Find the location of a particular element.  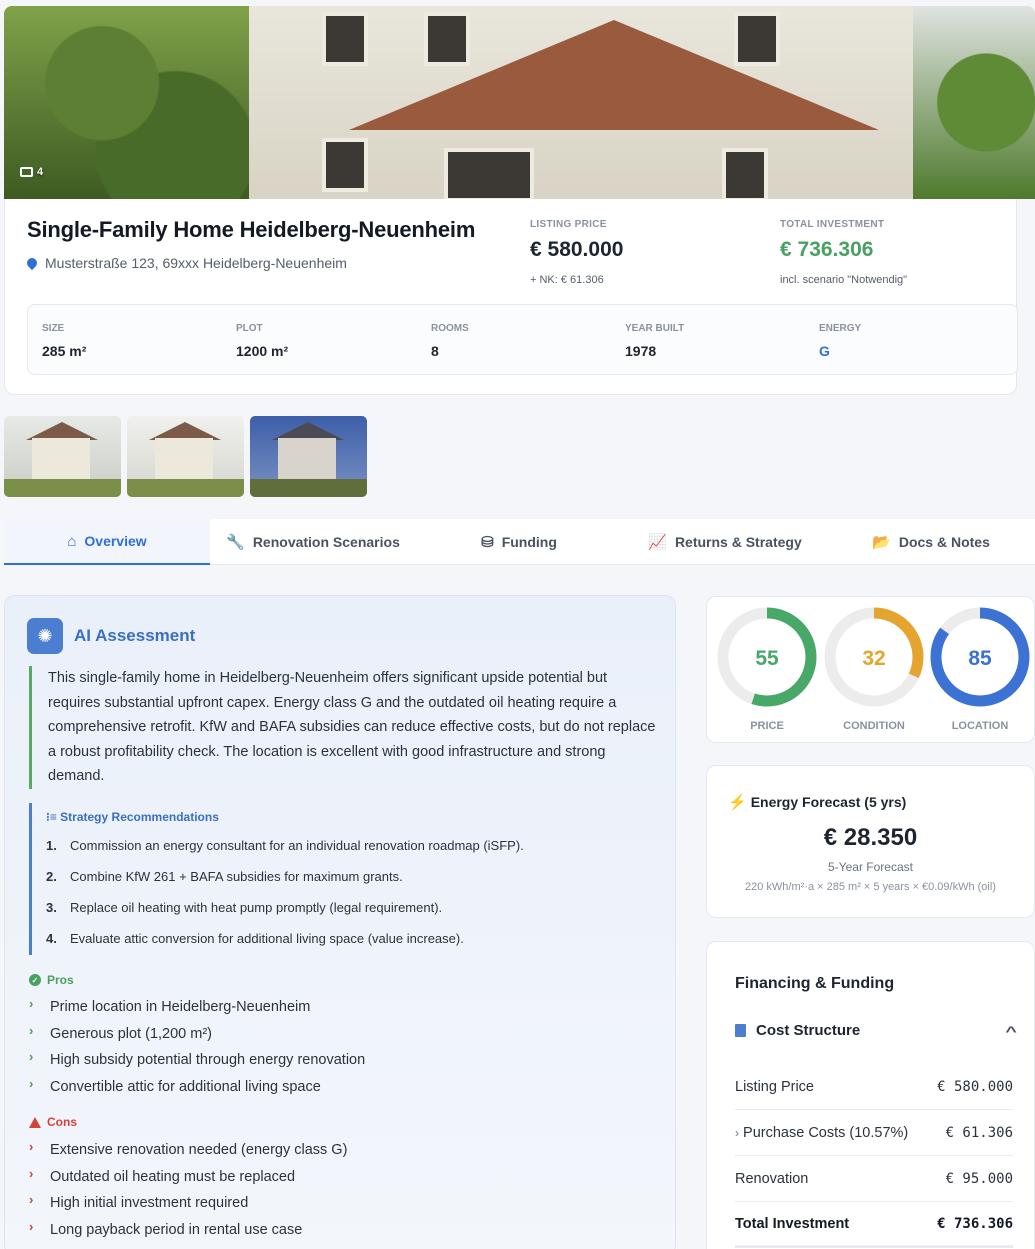

cost-structure-title: Cost Structure is located at coordinates (808, 1030).